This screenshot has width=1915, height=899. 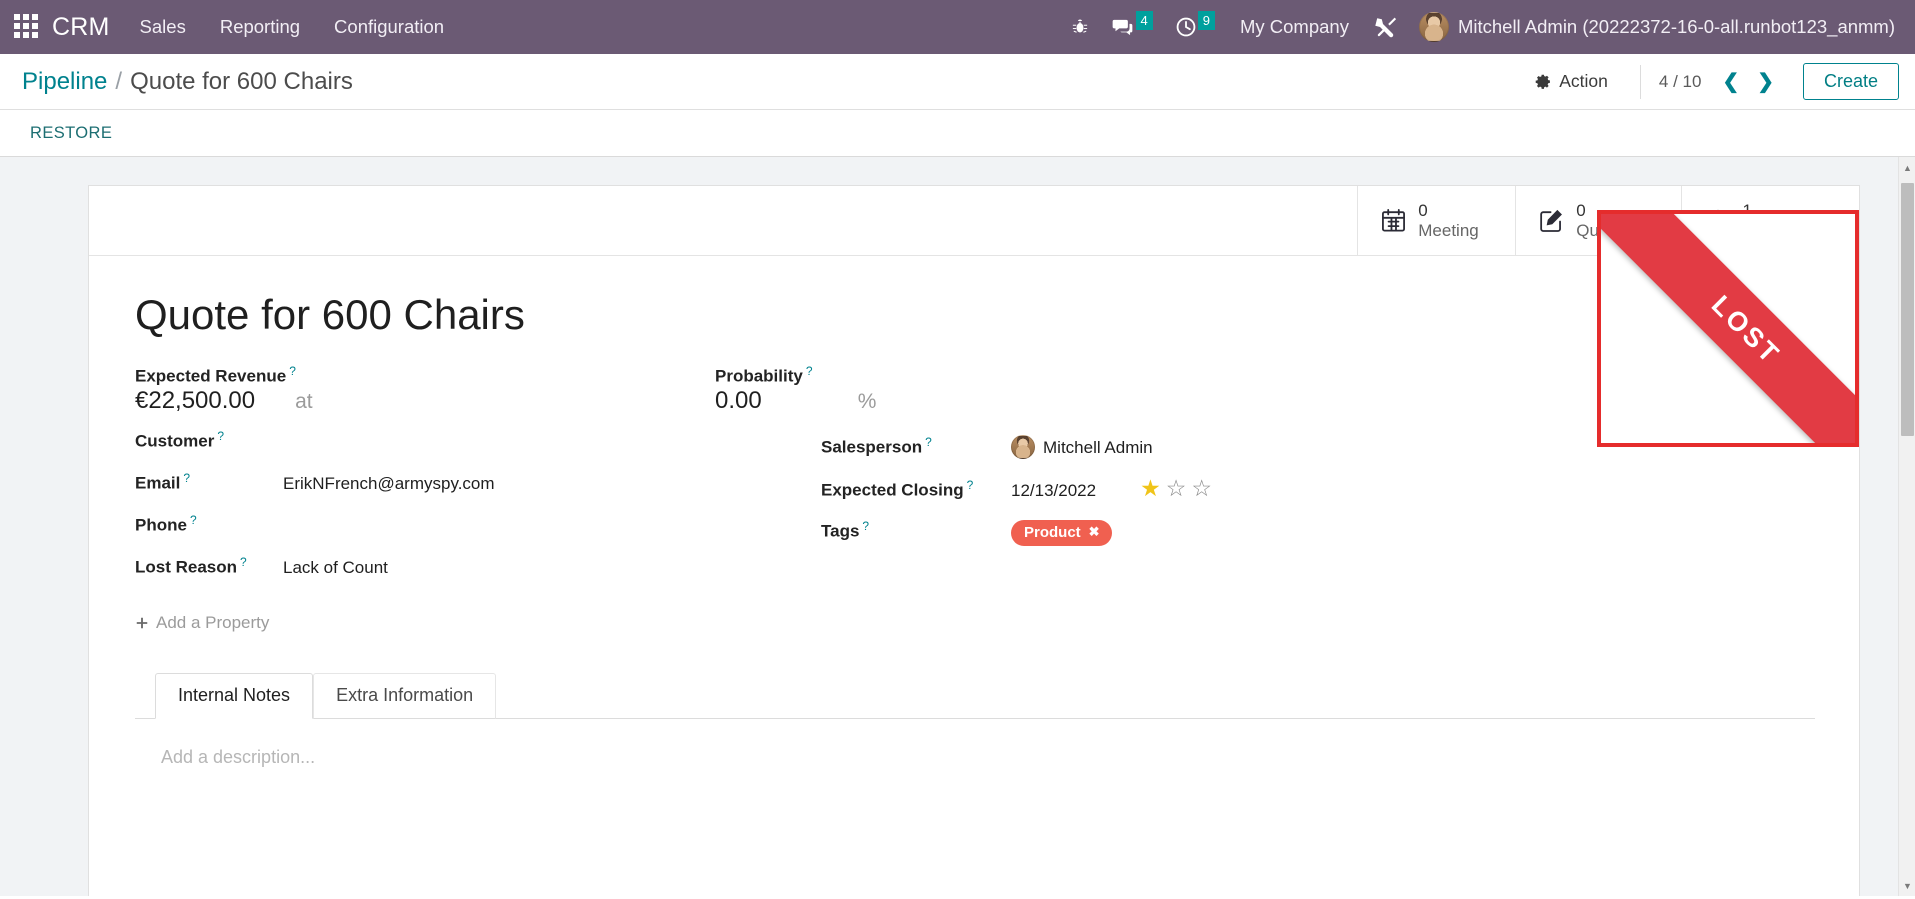 I want to click on priority-star-2: ☆, so click(x=1176, y=488).